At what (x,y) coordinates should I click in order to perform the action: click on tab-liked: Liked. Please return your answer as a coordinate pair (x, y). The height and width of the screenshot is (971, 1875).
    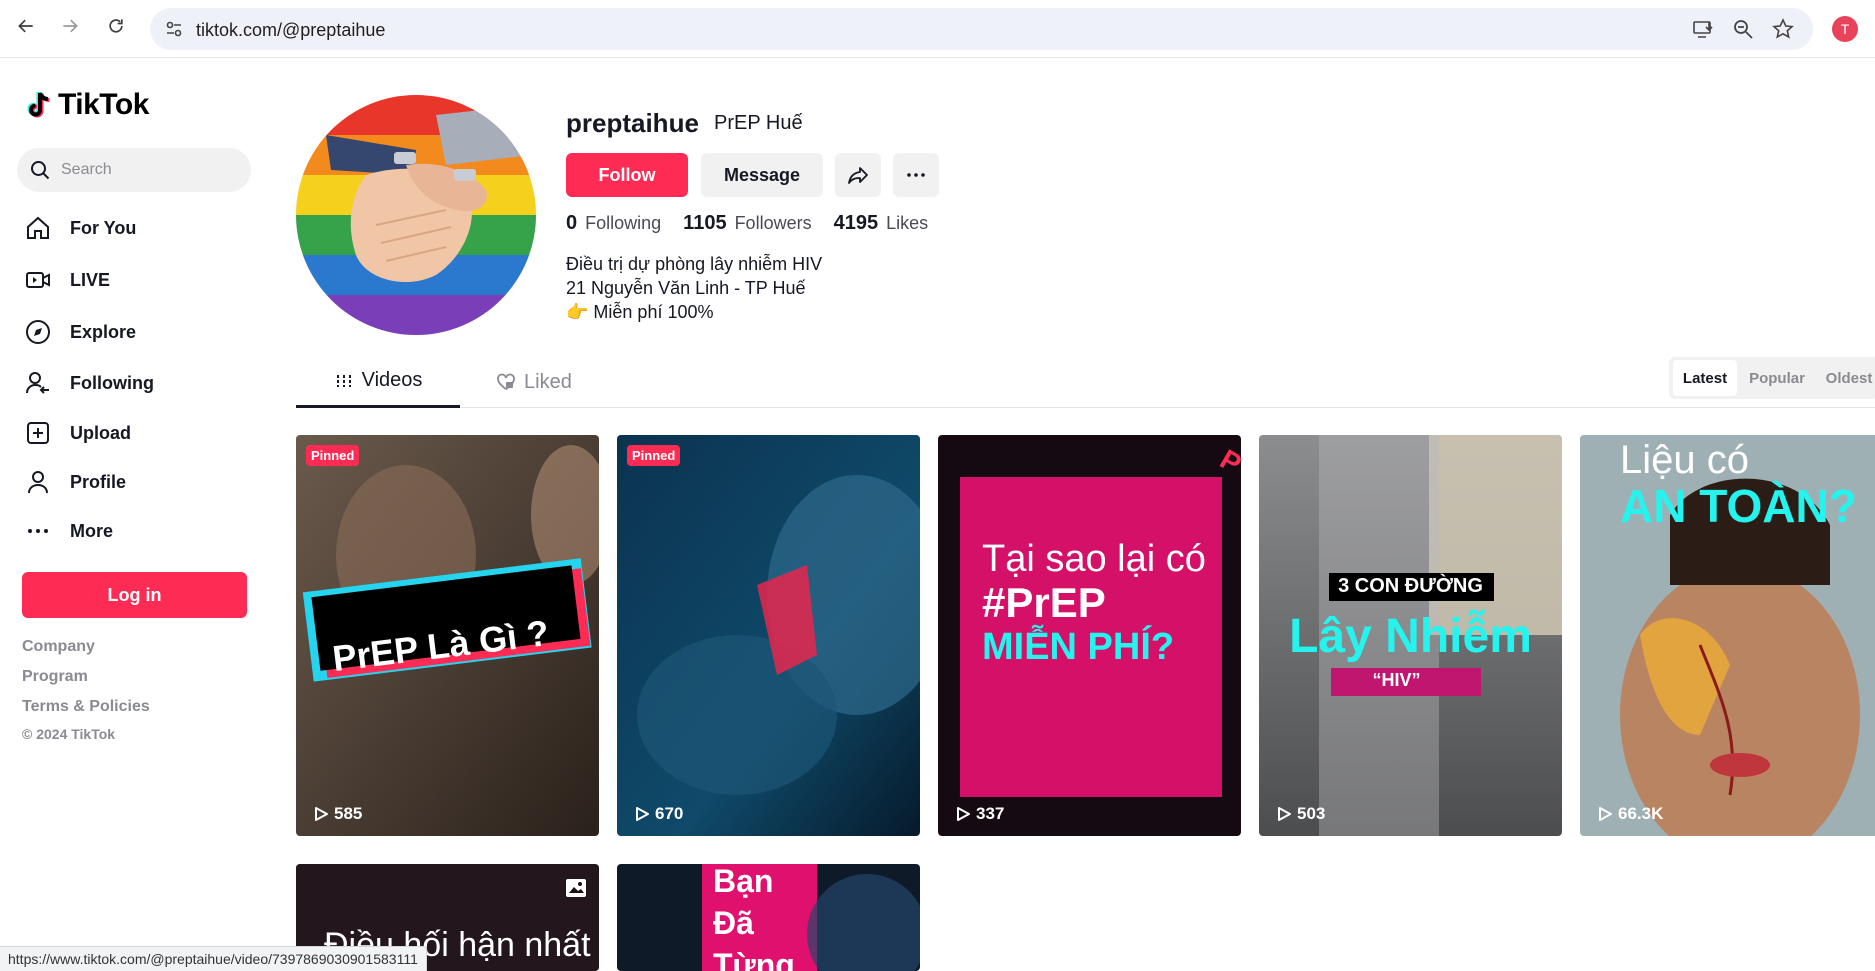
    Looking at the image, I should click on (546, 382).